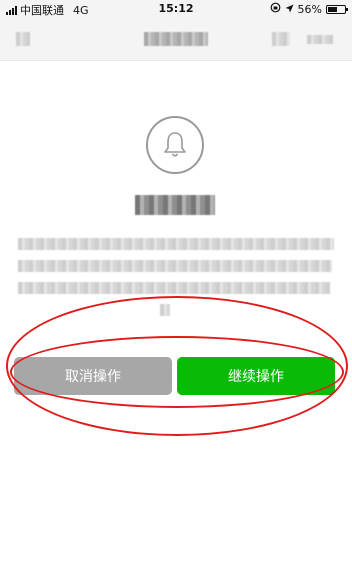 The height and width of the screenshot is (566, 352). I want to click on nav-action-redacted, so click(281, 39).